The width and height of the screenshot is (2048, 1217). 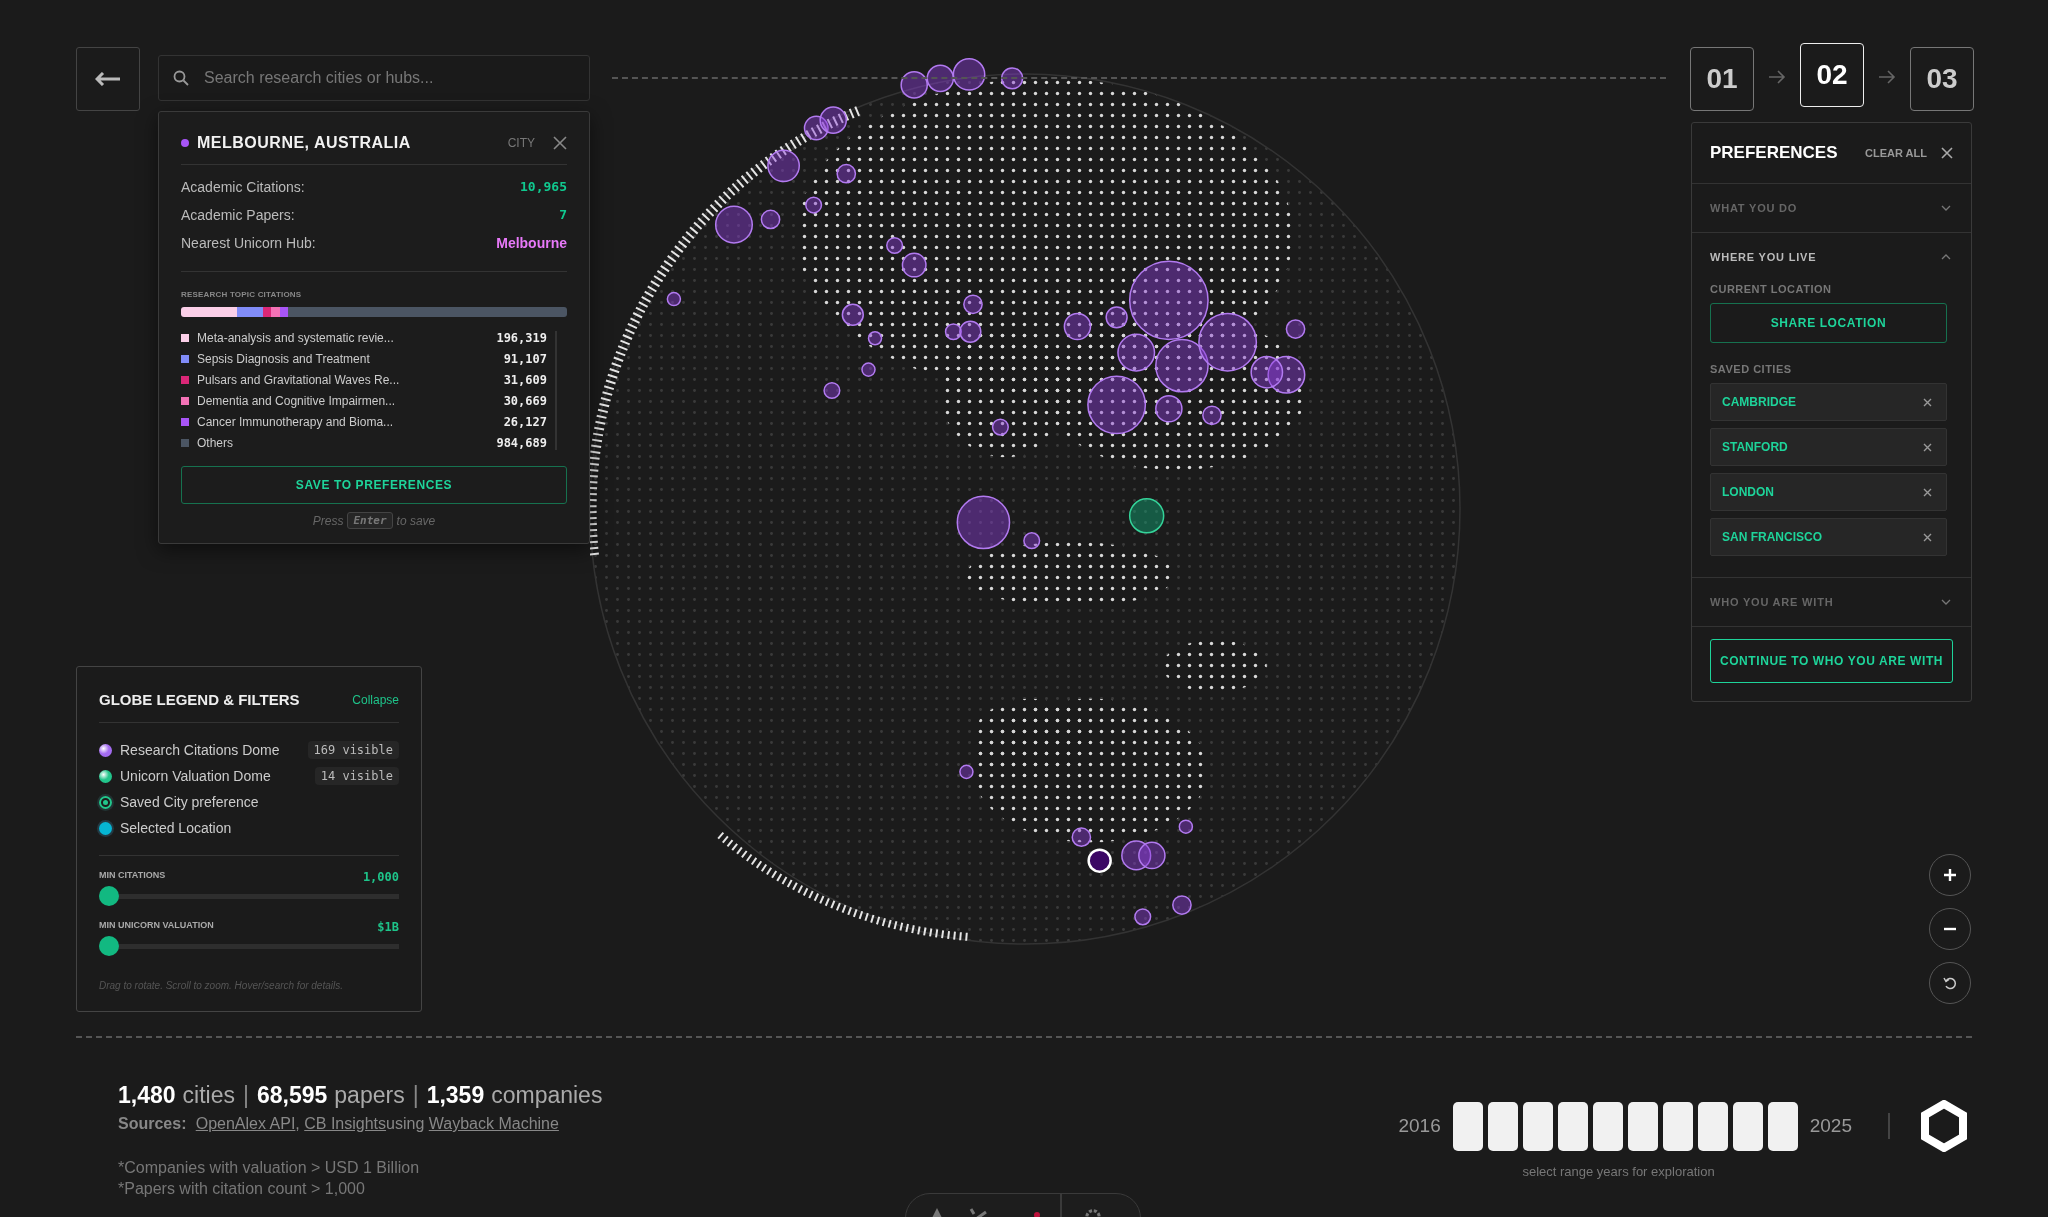 I want to click on plus-icon, so click(x=1950, y=875).